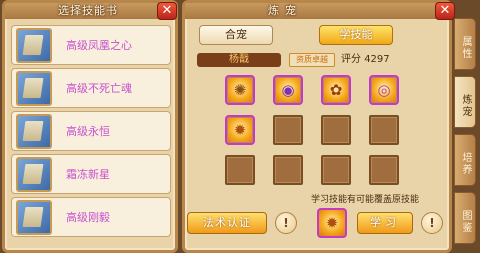 The image size is (480, 253). I want to click on skill-book-name: 高级不死亡魂, so click(99, 88).